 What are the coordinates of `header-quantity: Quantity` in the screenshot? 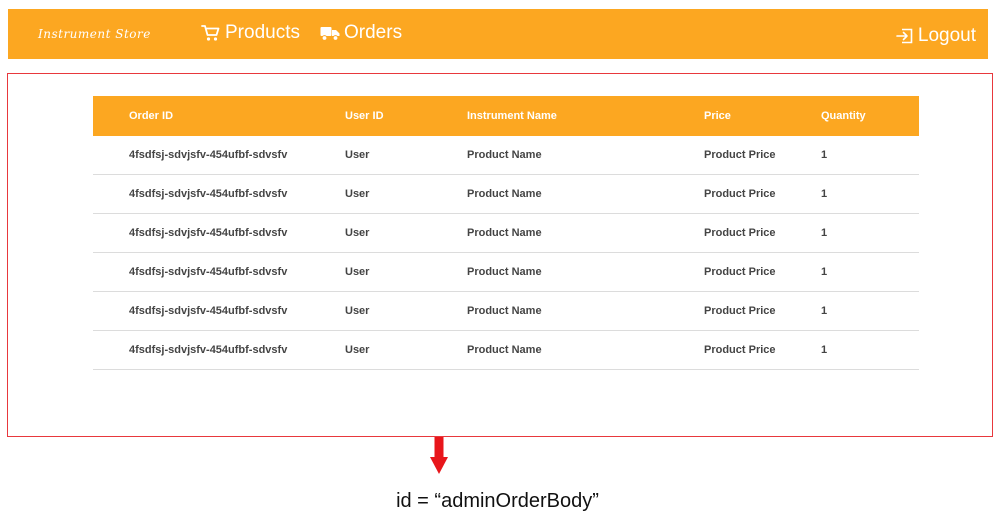 It's located at (843, 116).